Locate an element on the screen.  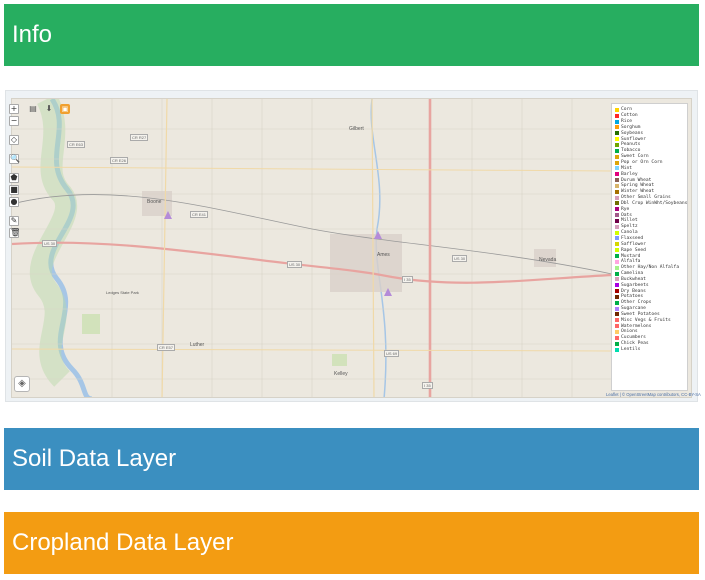
legend-label: Rape Seed is located at coordinates (633, 250).